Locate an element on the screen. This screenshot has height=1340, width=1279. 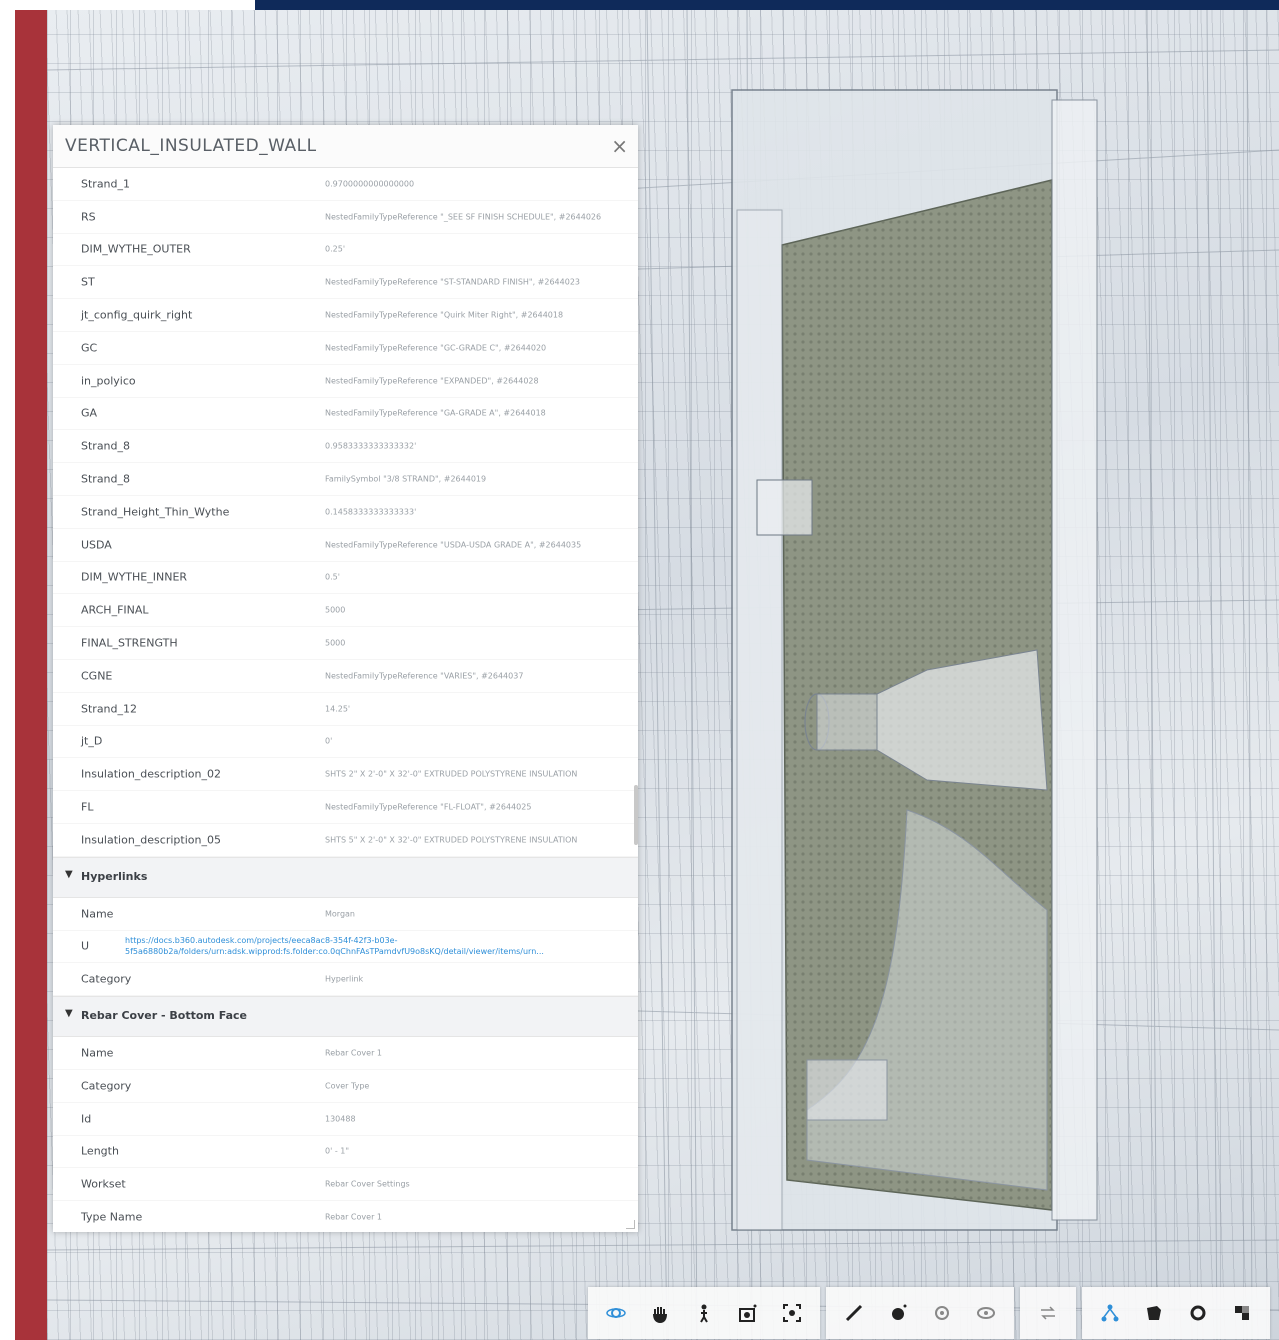
property-row: Id 130488 is located at coordinates (345, 1119).